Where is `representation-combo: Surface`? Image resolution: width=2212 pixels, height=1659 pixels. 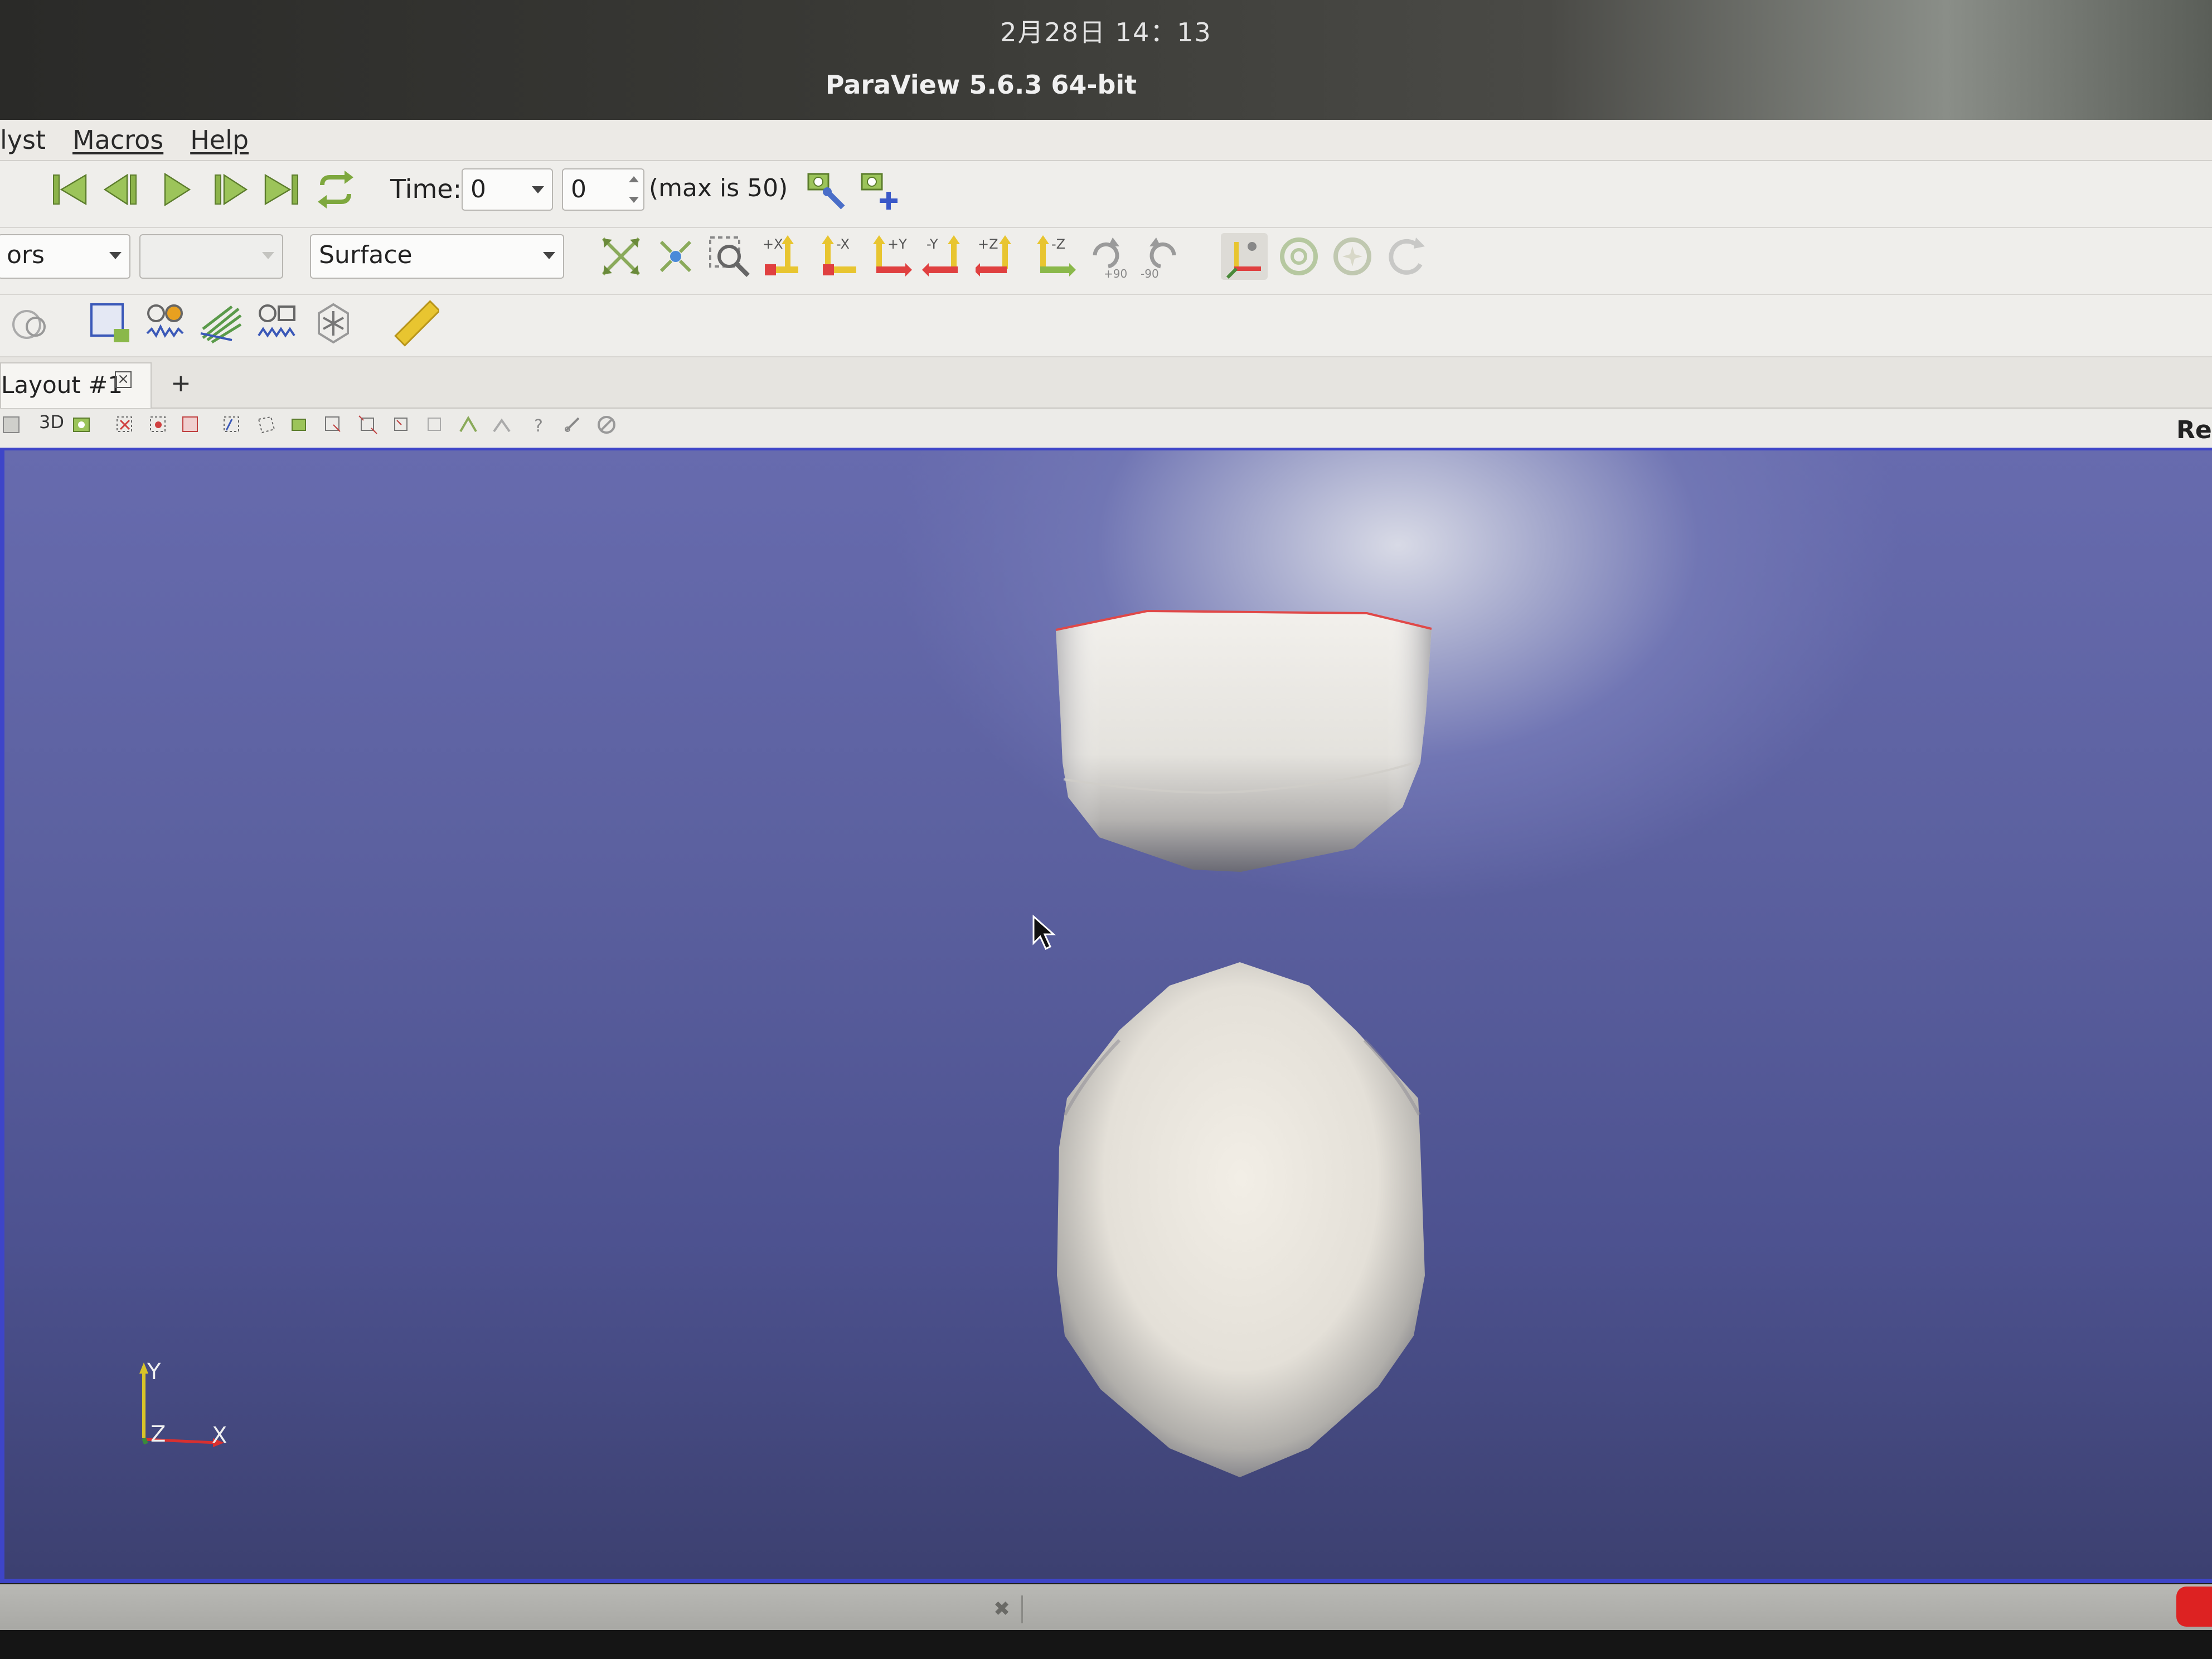 representation-combo: Surface is located at coordinates (437, 256).